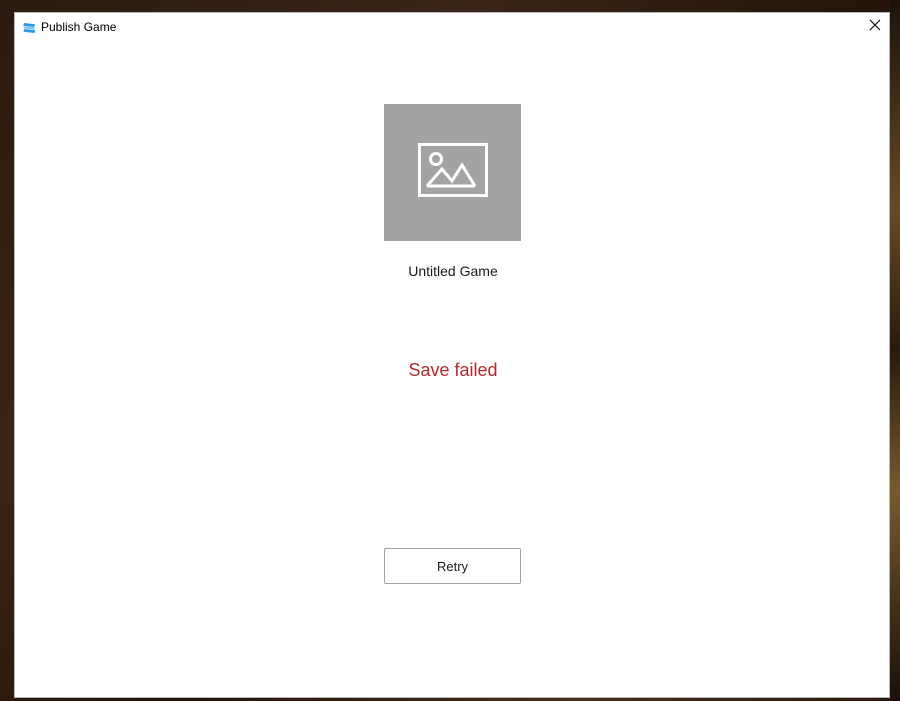  What do you see at coordinates (79, 27) in the screenshot?
I see `window-title: Publish Game` at bounding box center [79, 27].